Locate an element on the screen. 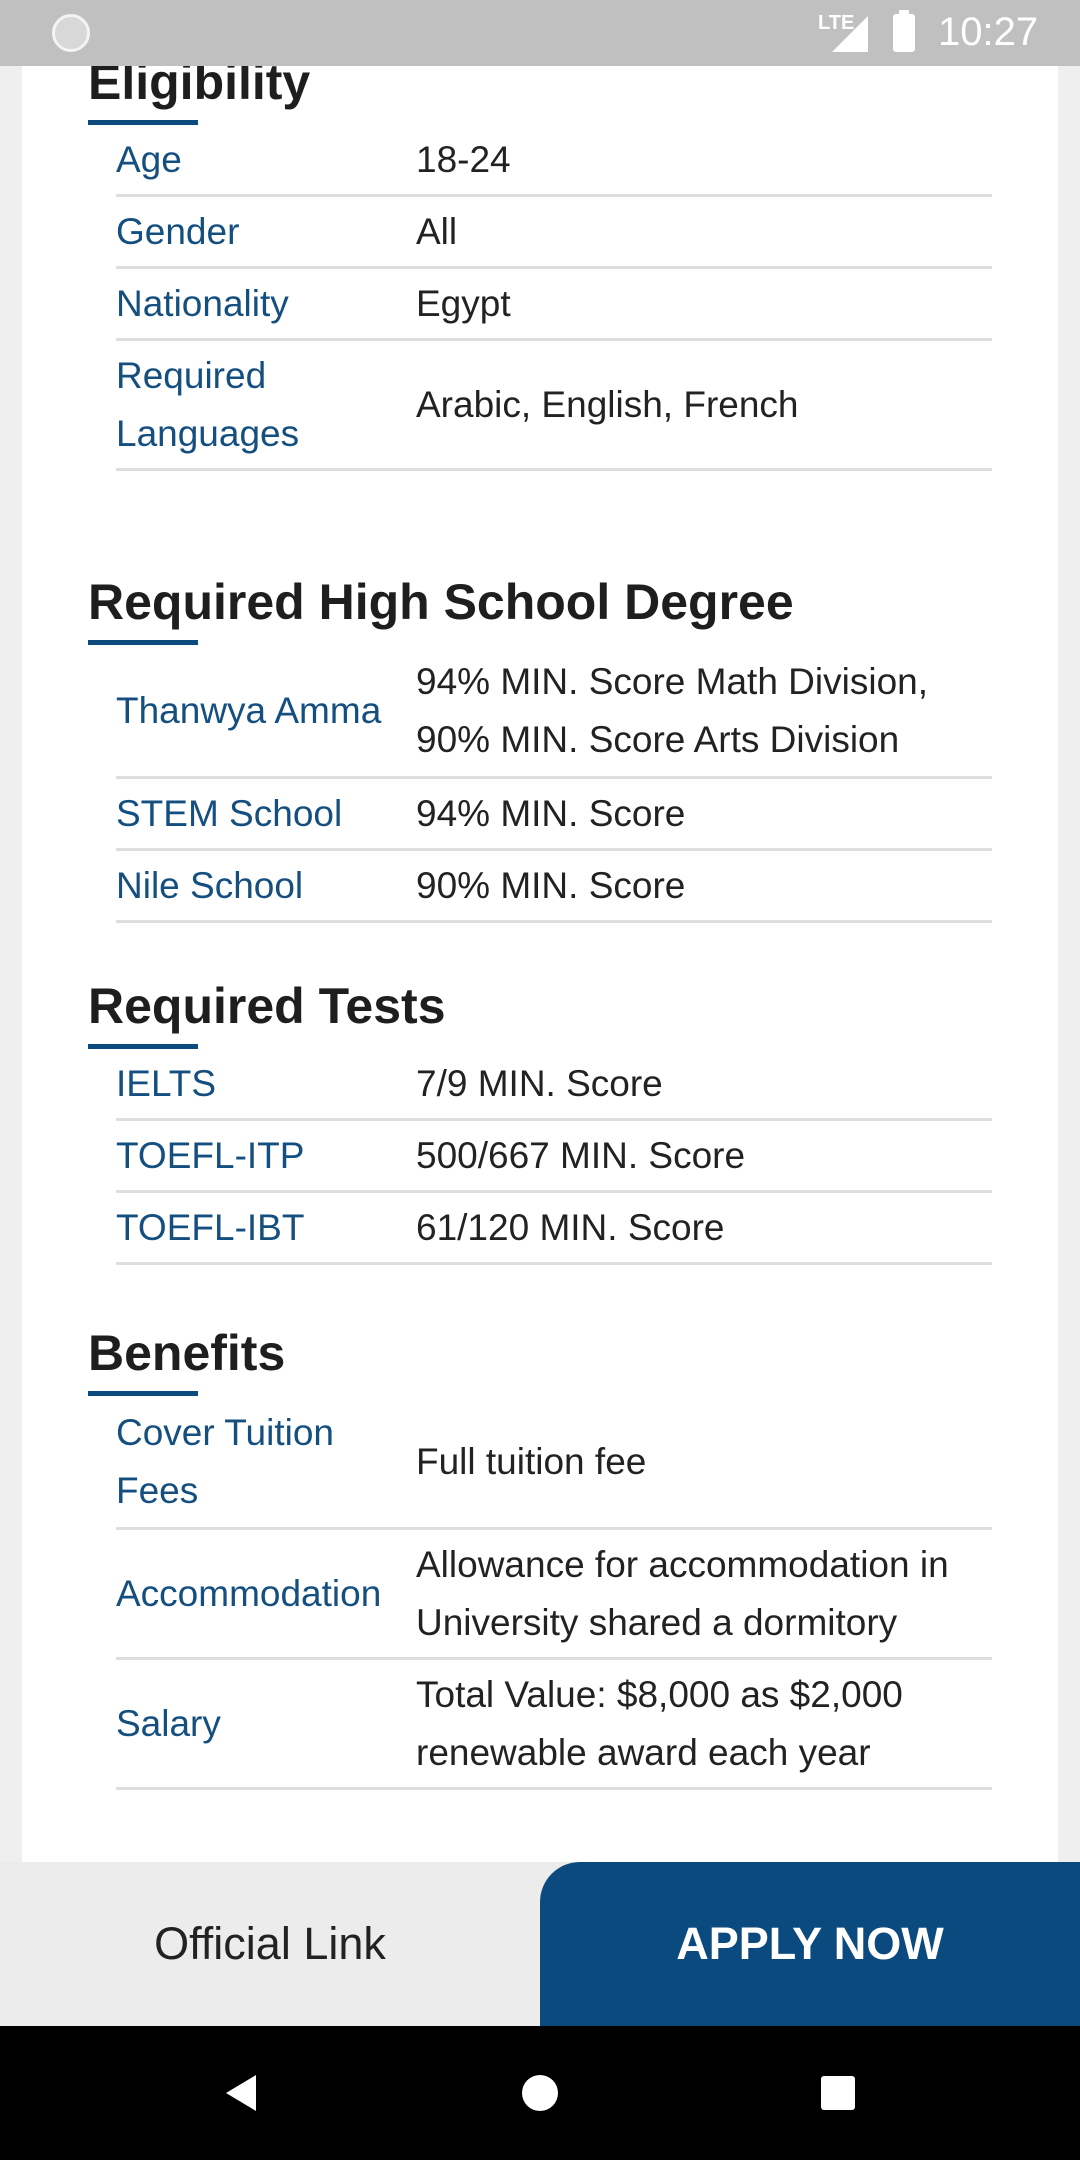 This screenshot has height=2160, width=1080. row-label: STEM School is located at coordinates (229, 813).